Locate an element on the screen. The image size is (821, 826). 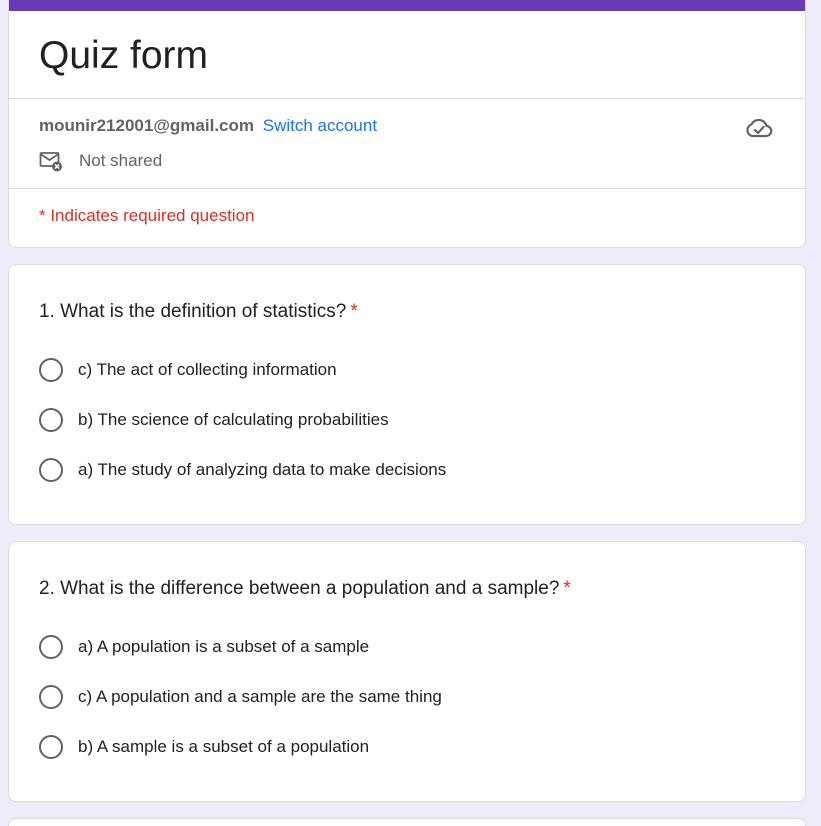
radio-option: a) A population is a subset of a sample is located at coordinates (204, 647).